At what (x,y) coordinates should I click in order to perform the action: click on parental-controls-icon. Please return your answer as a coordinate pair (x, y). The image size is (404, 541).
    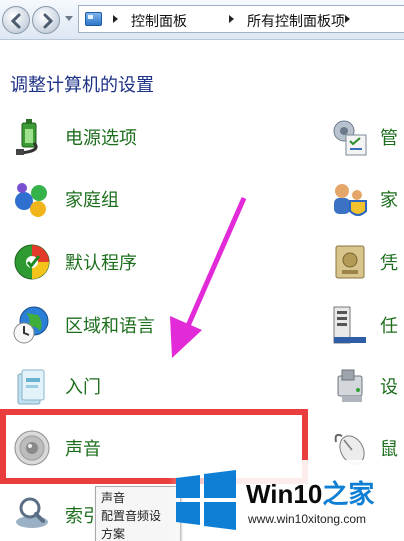
    Looking at the image, I should click on (350, 200).